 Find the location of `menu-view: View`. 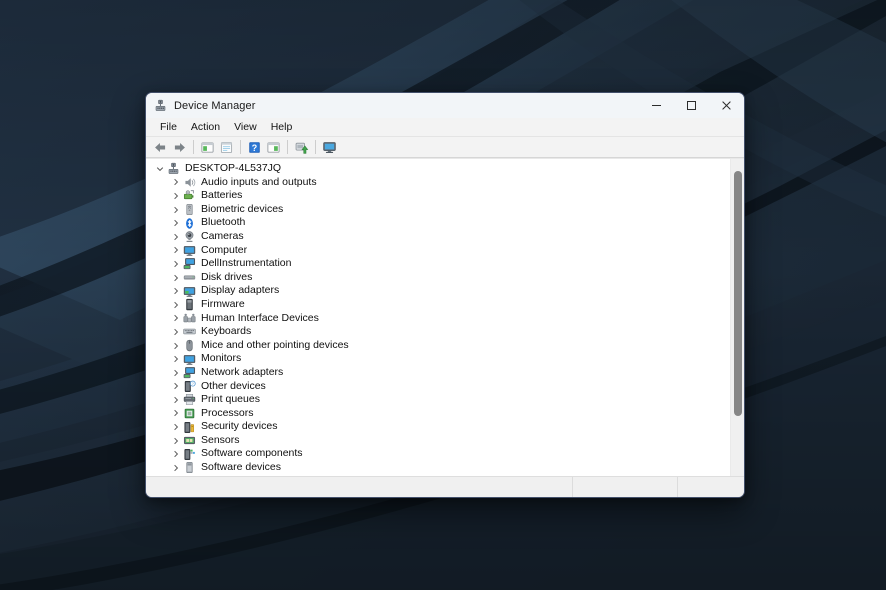

menu-view: View is located at coordinates (245, 127).